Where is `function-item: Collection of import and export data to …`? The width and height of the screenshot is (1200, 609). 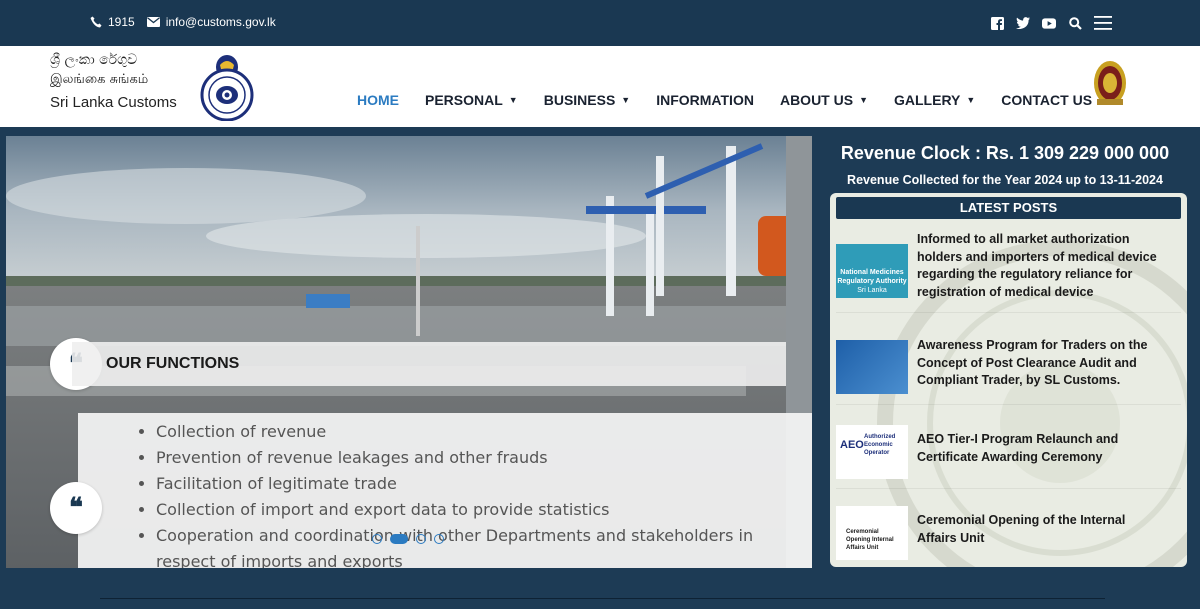
function-item: Collection of import and export data to … is located at coordinates (484, 510).